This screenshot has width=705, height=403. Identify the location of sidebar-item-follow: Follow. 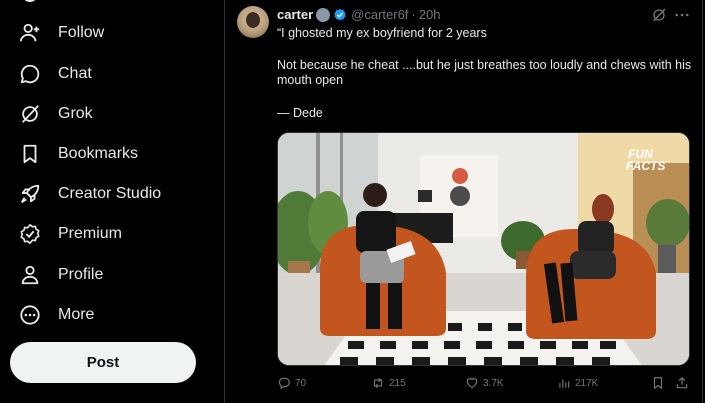
(56, 33).